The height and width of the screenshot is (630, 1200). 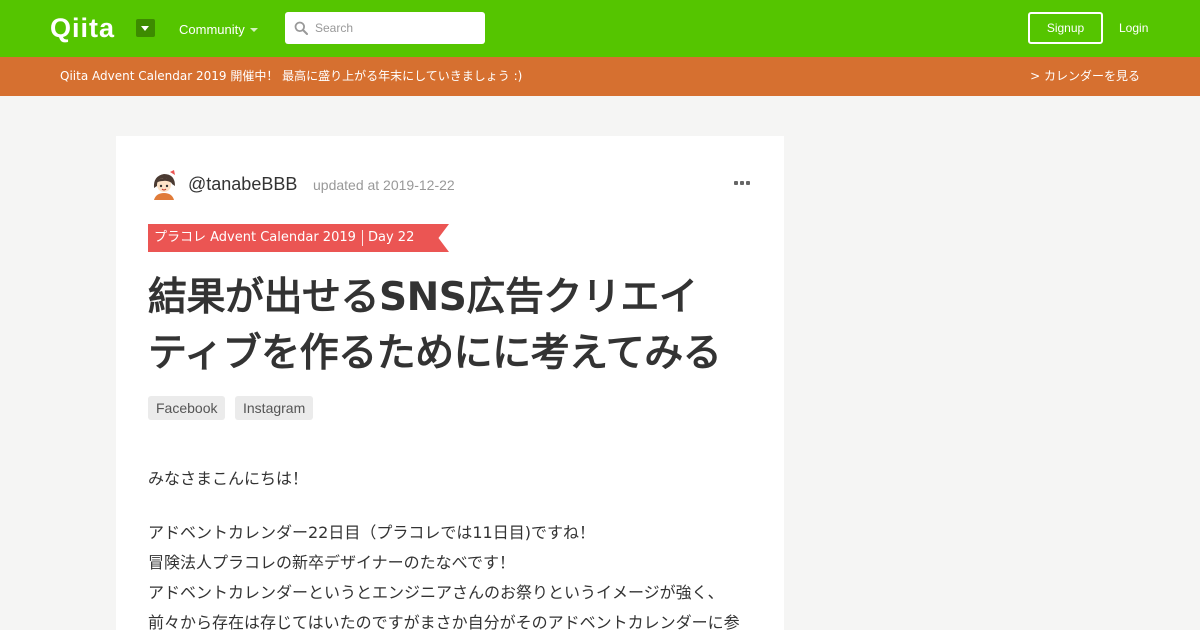 What do you see at coordinates (255, 237) in the screenshot?
I see `calendar-name: プラコレ Advent Calendar 2019` at bounding box center [255, 237].